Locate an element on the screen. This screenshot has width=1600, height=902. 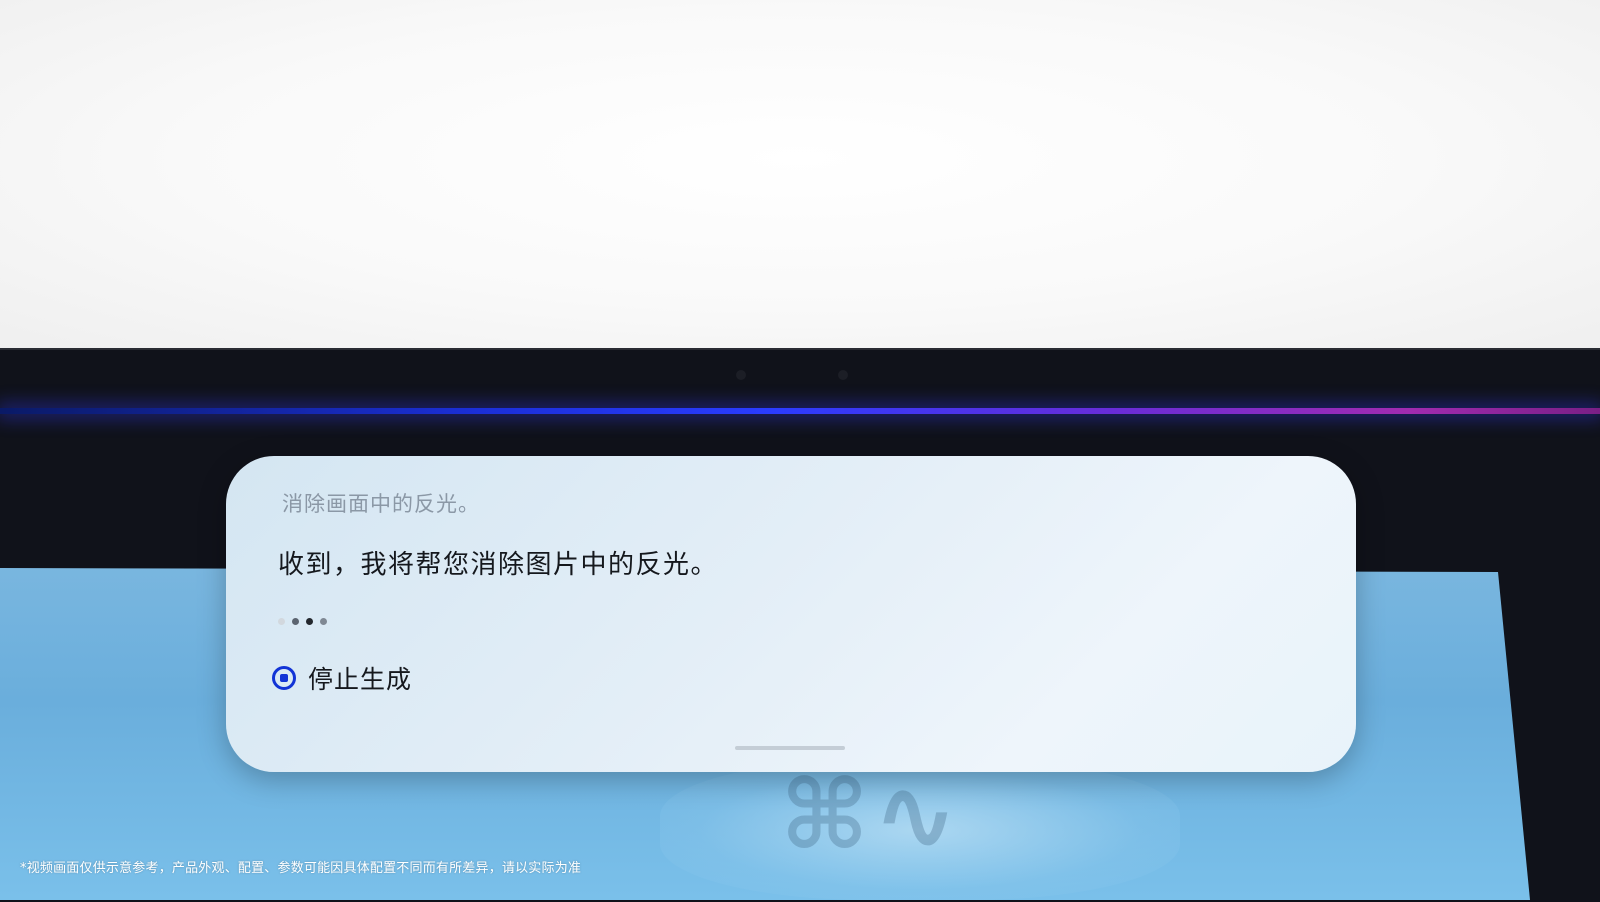
ai-glow-bar is located at coordinates (800, 411).